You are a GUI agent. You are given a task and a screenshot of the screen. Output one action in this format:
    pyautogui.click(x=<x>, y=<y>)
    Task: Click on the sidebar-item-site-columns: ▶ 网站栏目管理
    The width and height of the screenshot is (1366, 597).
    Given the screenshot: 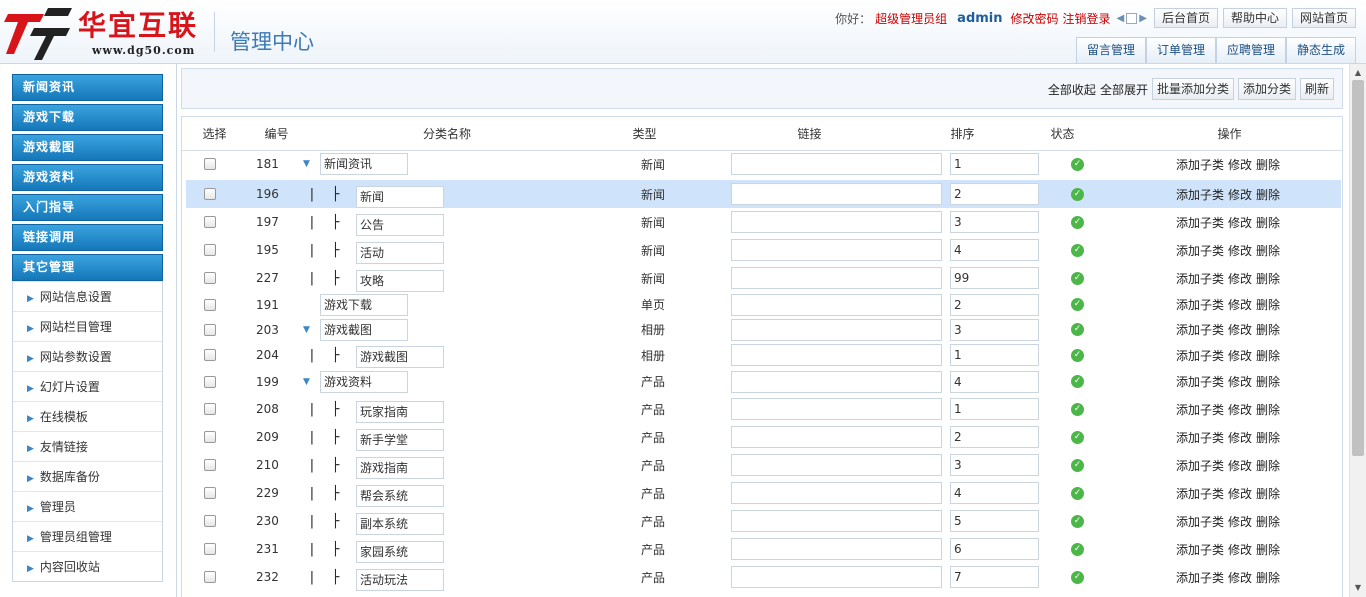 What is the action you would take?
    pyautogui.click(x=87, y=326)
    